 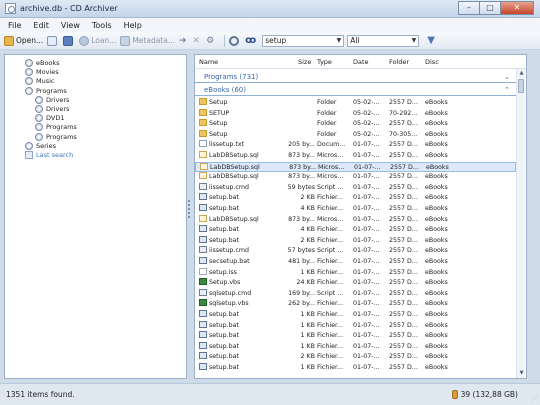 What do you see at coordinates (29, 90) in the screenshot?
I see `disc-icon` at bounding box center [29, 90].